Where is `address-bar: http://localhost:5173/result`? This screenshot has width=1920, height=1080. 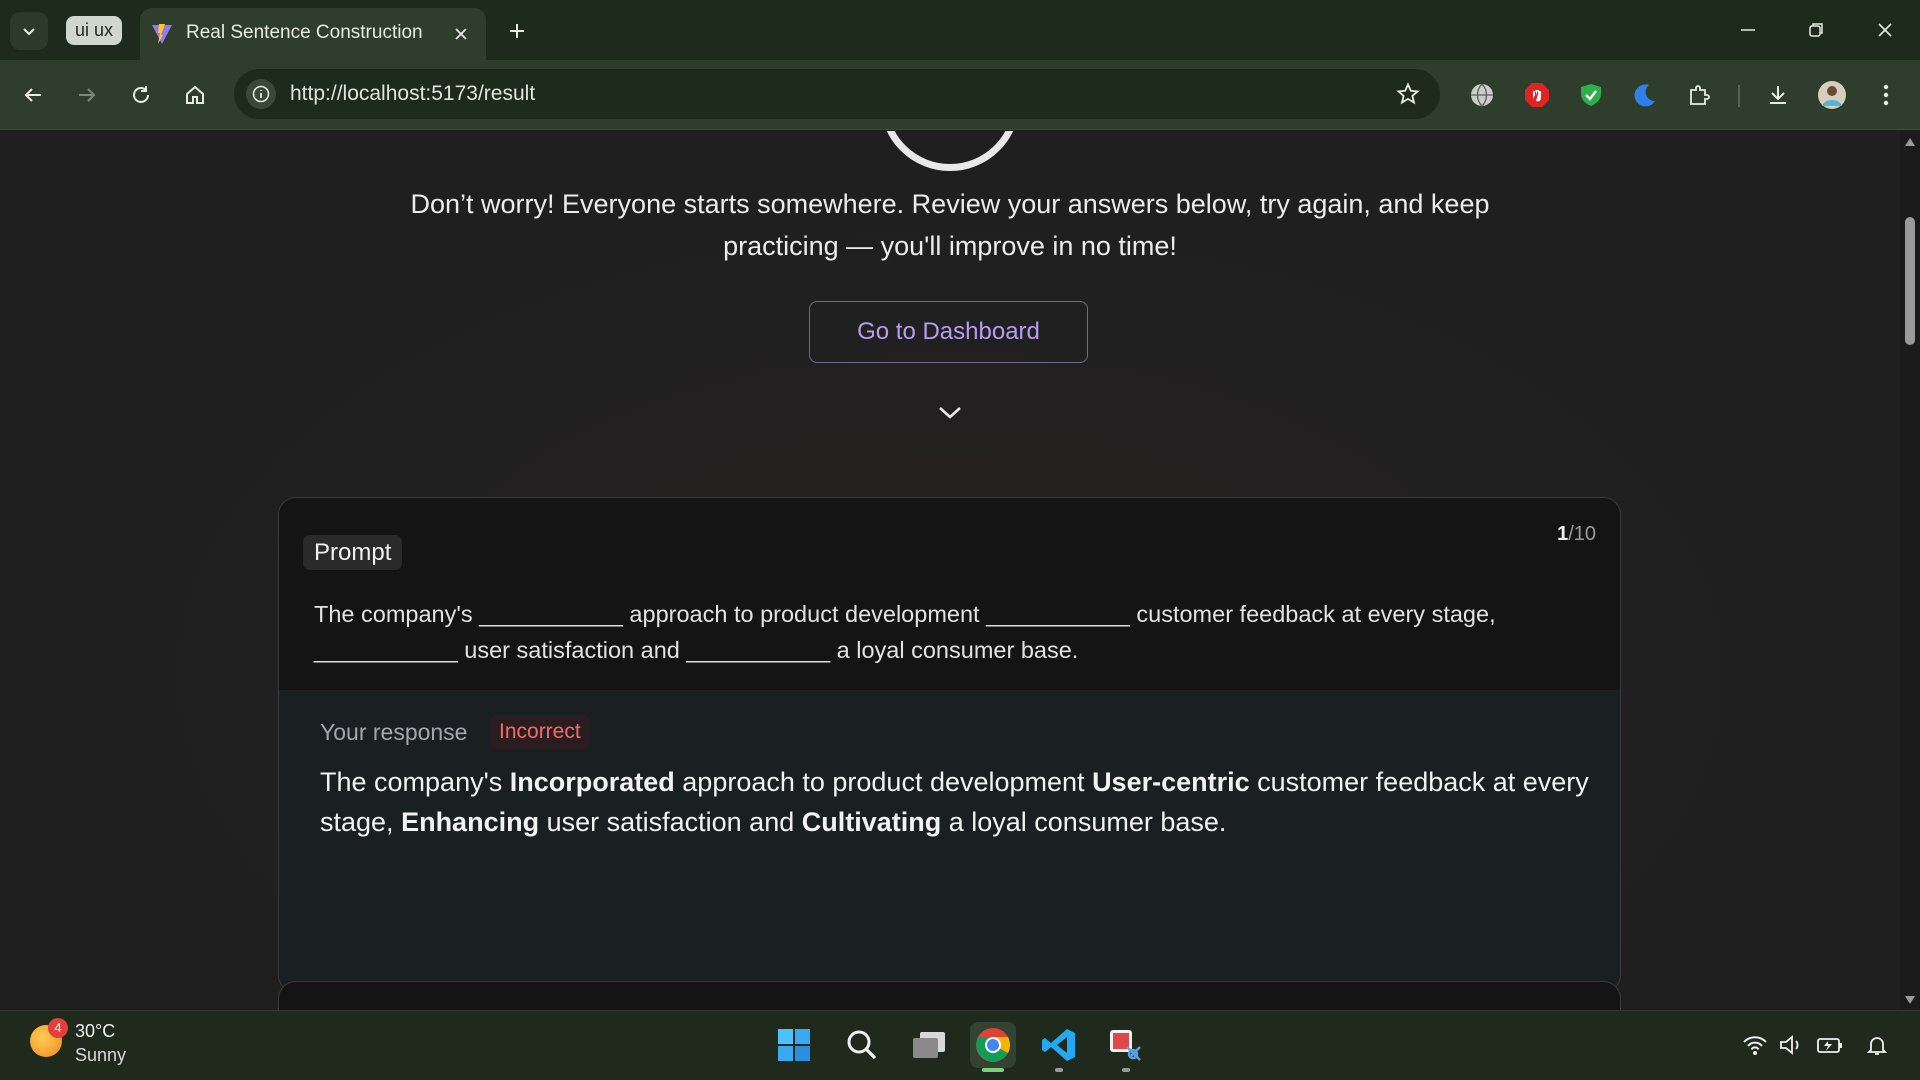
address-bar: http://localhost:5173/result is located at coordinates (837, 94).